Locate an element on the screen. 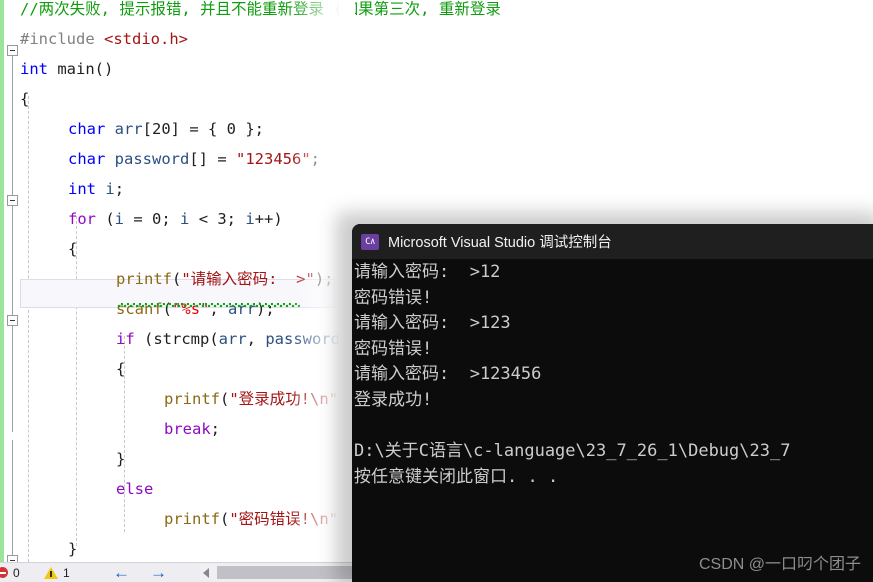  code-token: = 0; is located at coordinates (152, 219).